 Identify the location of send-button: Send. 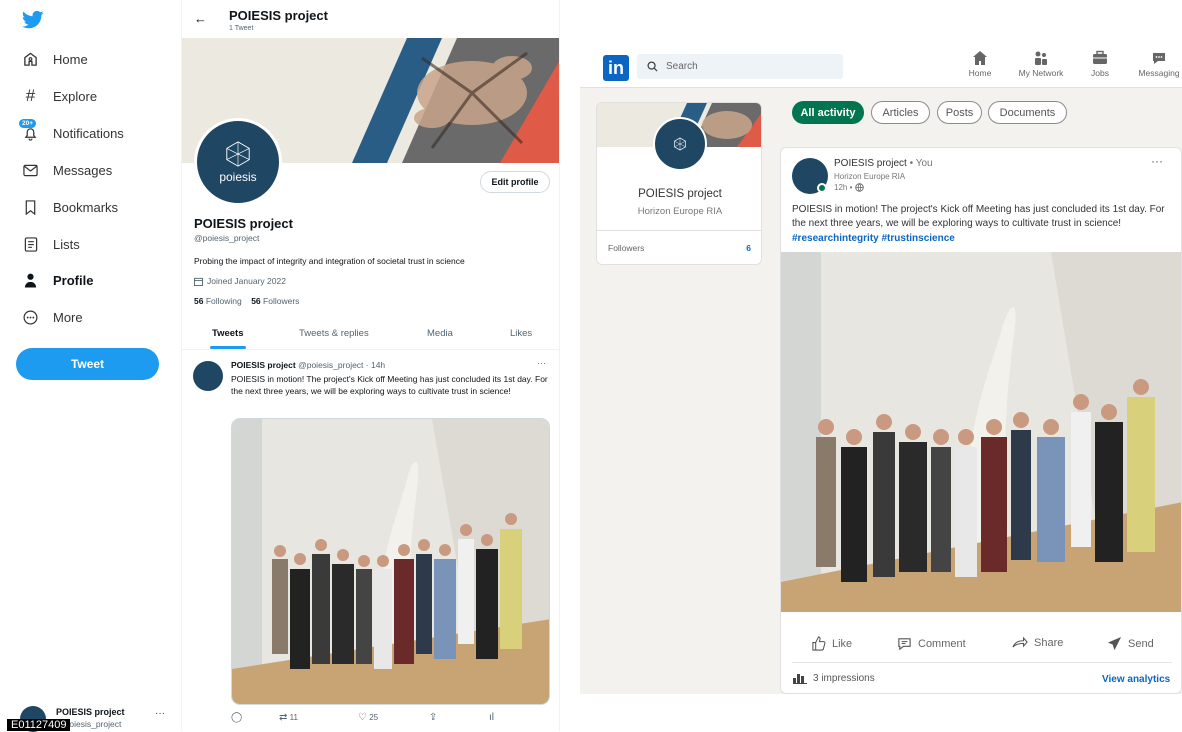
(1130, 643).